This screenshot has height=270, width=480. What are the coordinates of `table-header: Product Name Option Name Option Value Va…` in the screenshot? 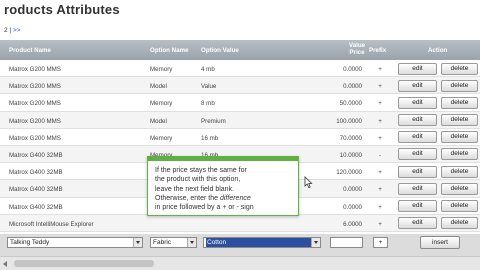 It's located at (240, 50).